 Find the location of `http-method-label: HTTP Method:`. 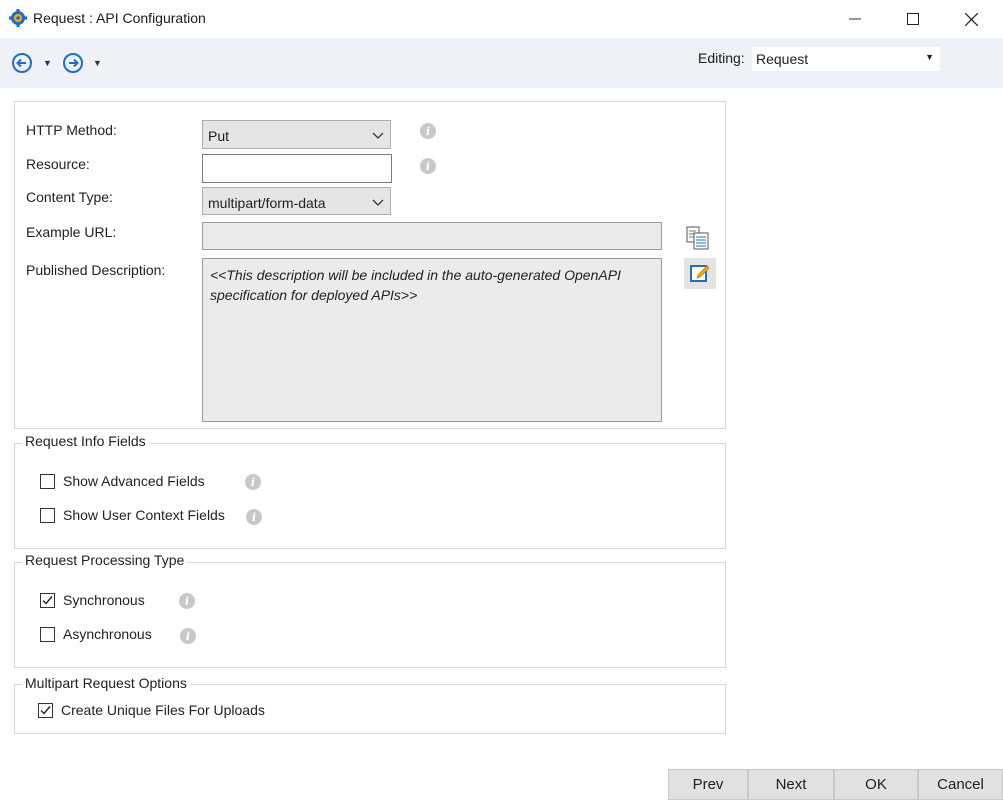

http-method-label: HTTP Method: is located at coordinates (71, 130).